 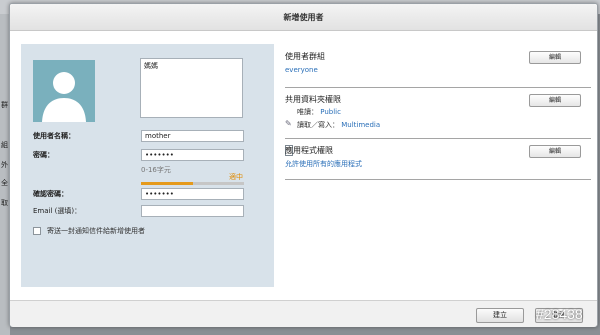 What do you see at coordinates (330, 112) in the screenshot?
I see `read-only-folder-link: Public` at bounding box center [330, 112].